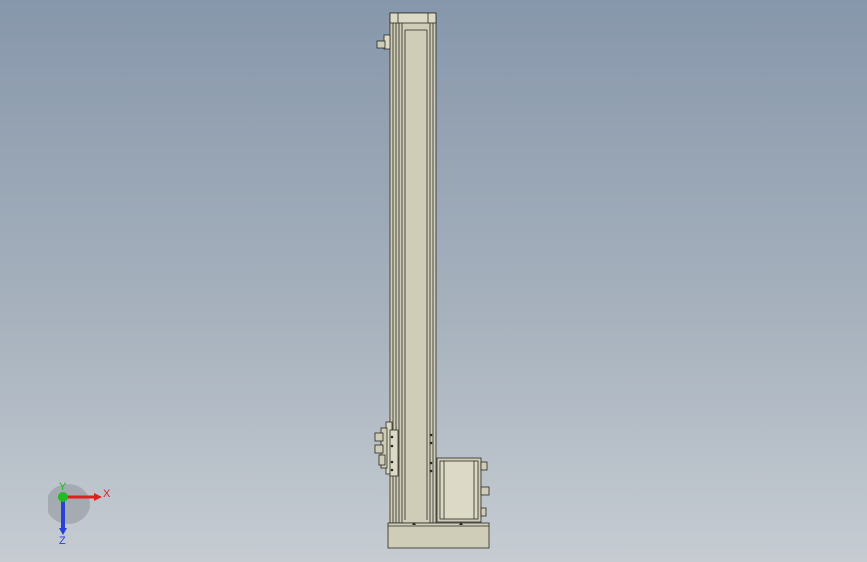 The width and height of the screenshot is (867, 562). Describe the element at coordinates (62, 540) in the screenshot. I see `z-axis-label: Z` at that location.